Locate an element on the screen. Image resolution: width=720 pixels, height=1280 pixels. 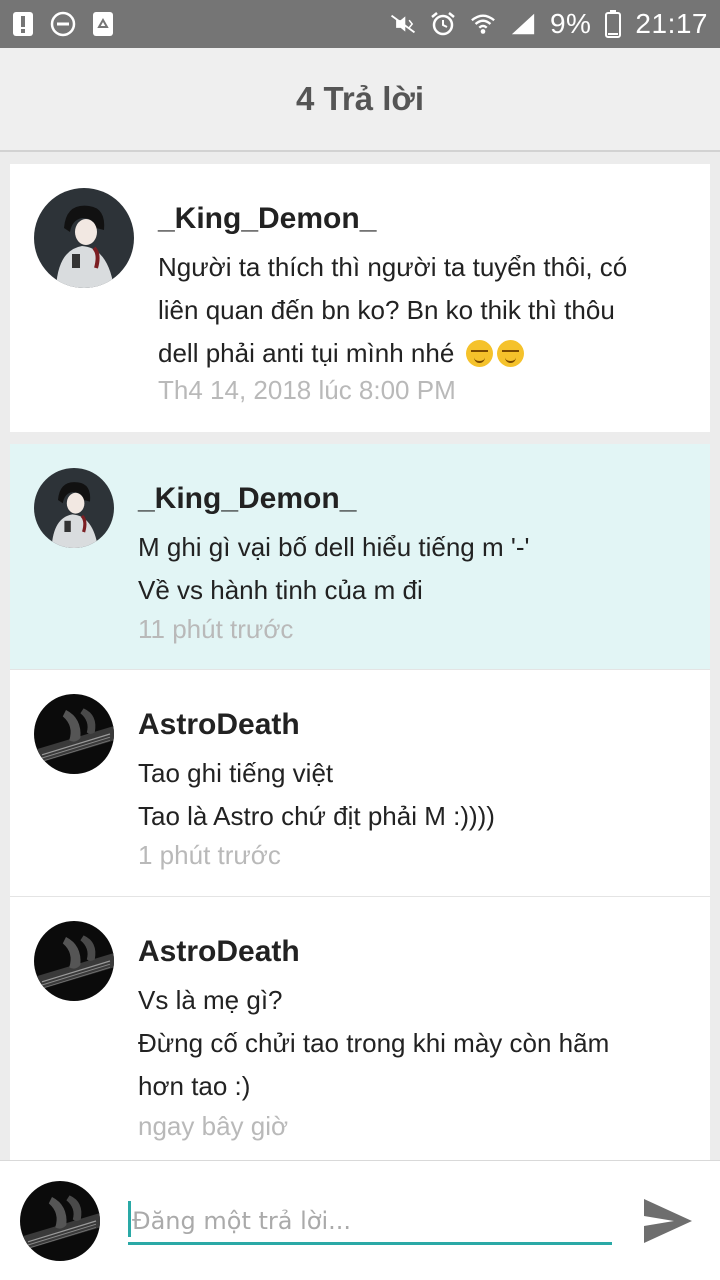
reply-timestamp: 1 phút trước is located at coordinates (209, 855).